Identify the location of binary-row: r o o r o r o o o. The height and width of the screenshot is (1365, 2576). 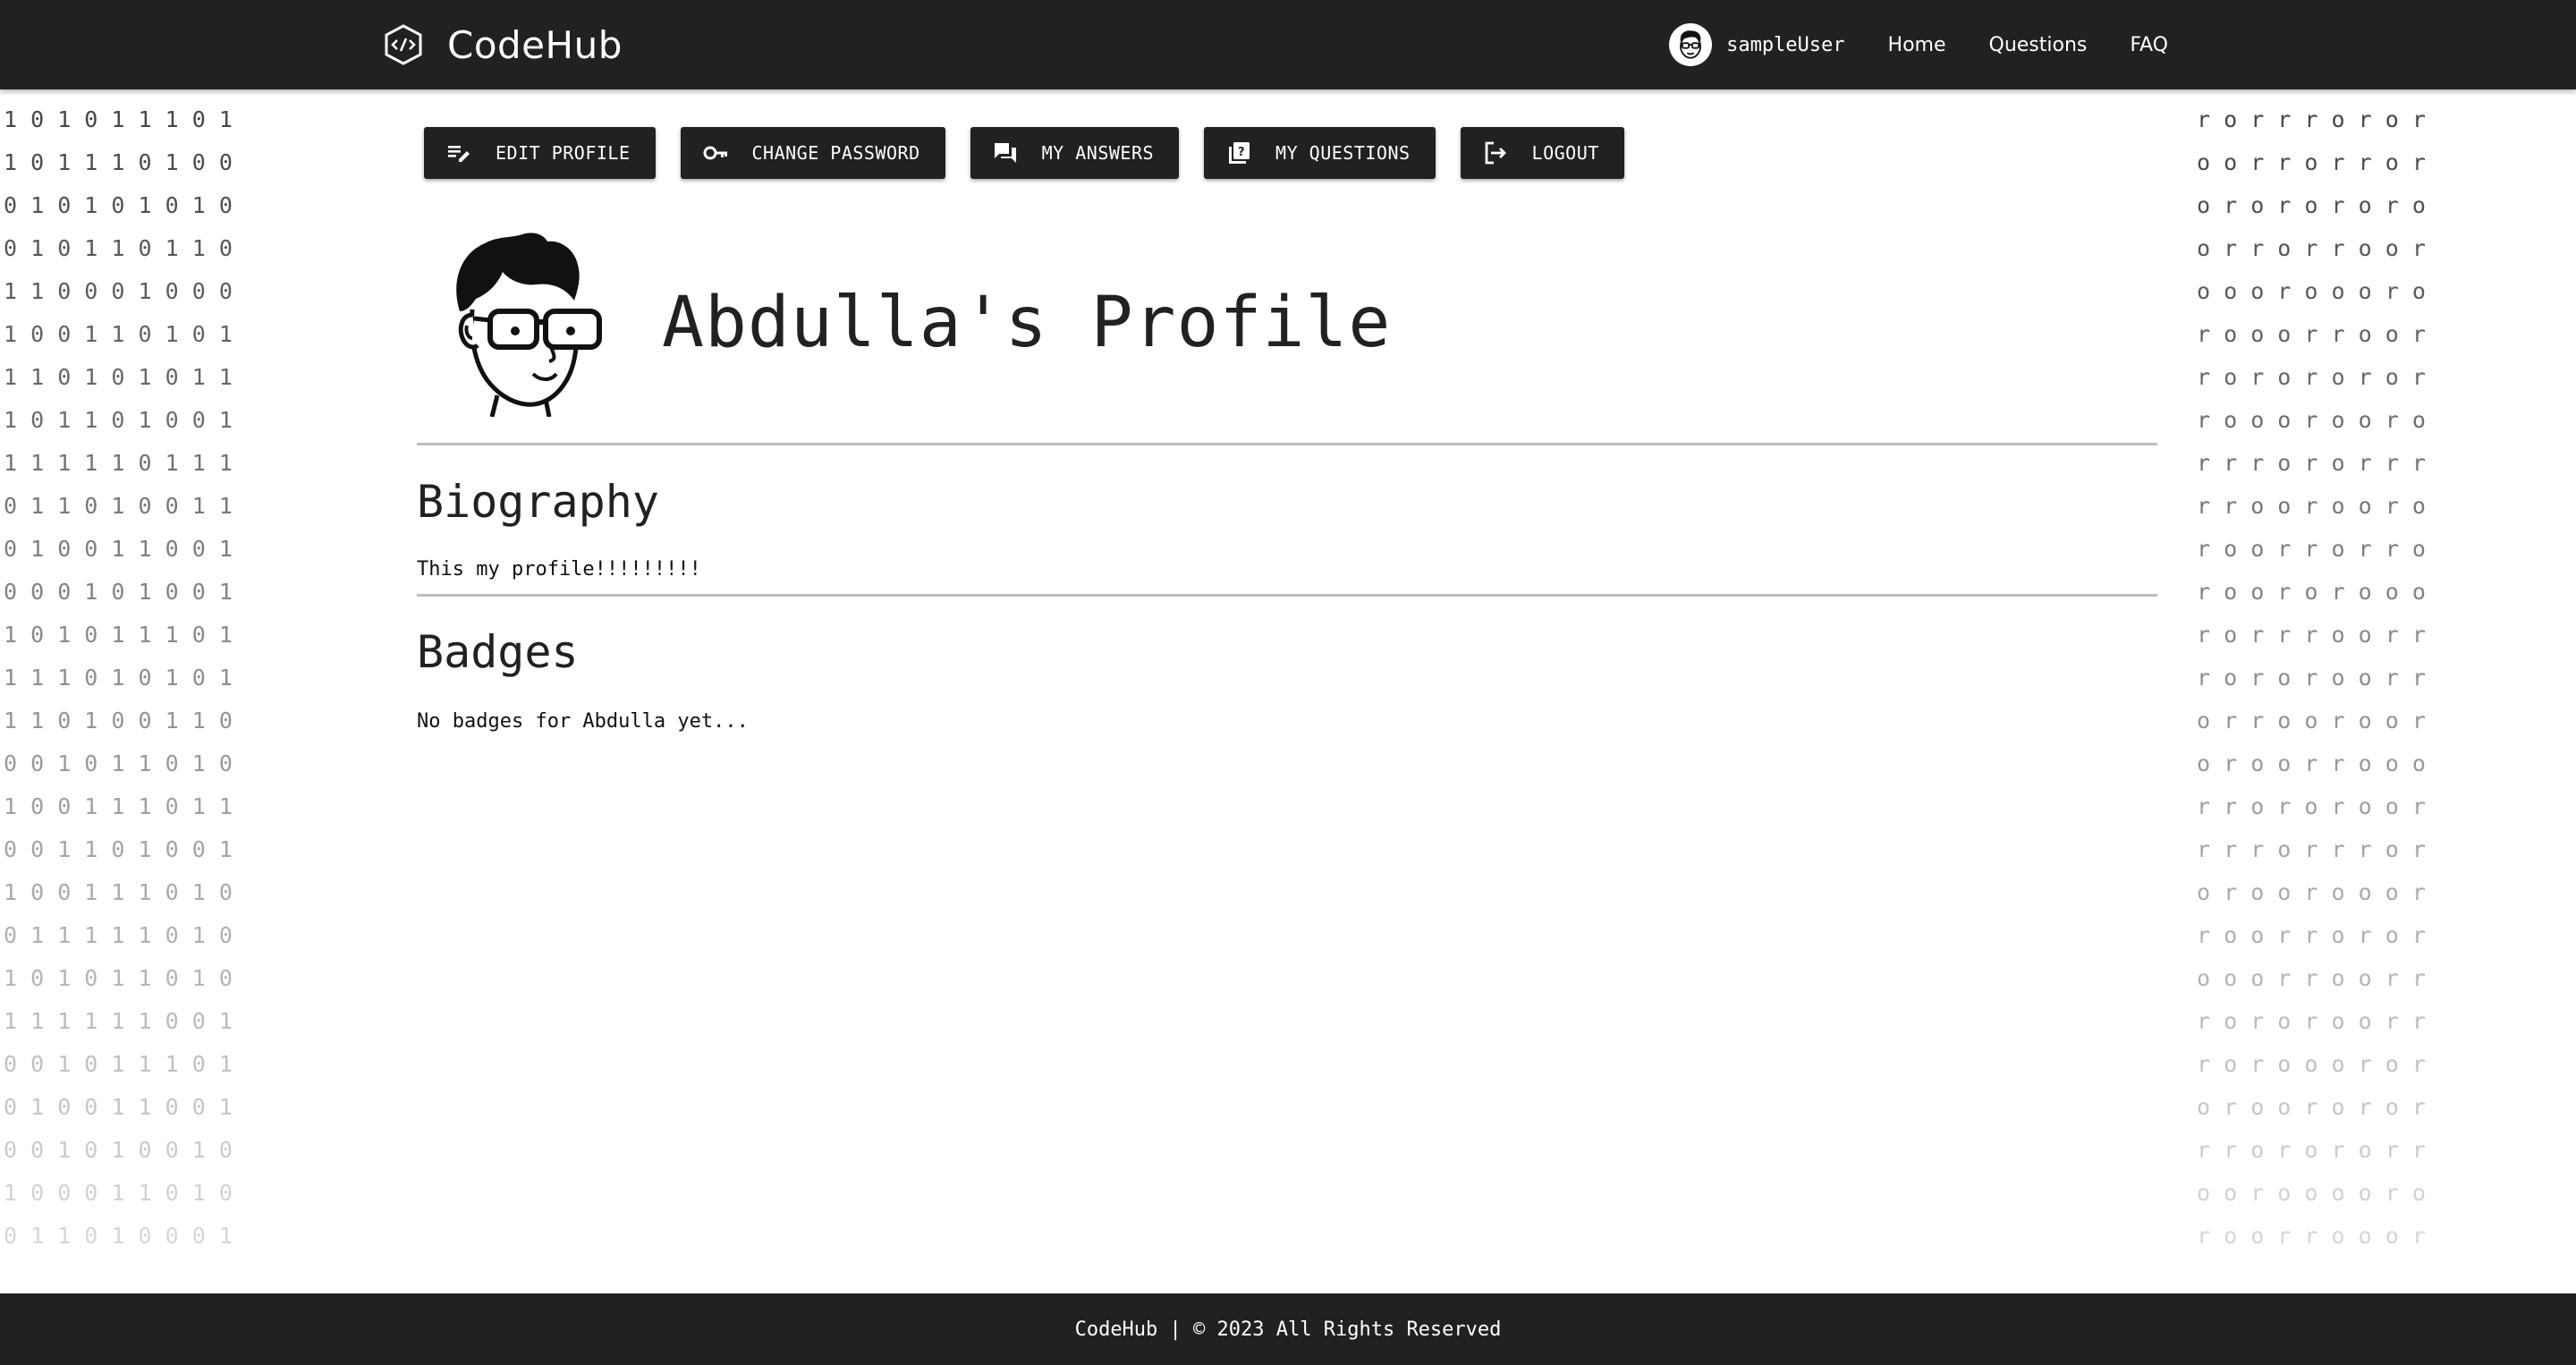
(2311, 592).